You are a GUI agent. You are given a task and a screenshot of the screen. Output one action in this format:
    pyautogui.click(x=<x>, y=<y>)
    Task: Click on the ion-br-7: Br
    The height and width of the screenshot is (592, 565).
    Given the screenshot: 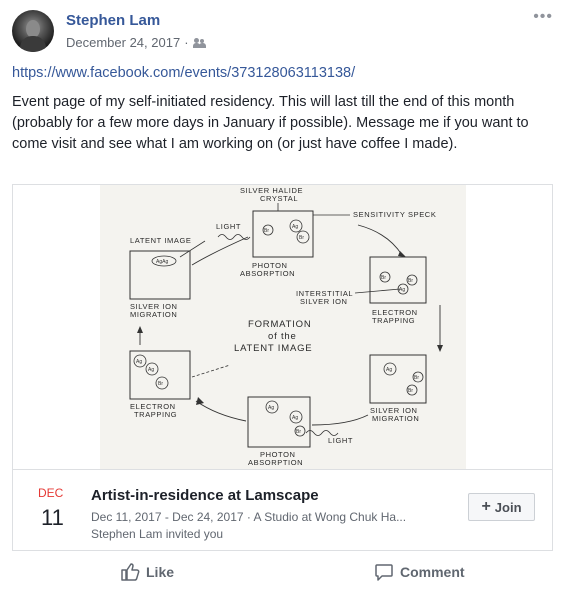 What is the action you would take?
    pyautogui.click(x=410, y=391)
    